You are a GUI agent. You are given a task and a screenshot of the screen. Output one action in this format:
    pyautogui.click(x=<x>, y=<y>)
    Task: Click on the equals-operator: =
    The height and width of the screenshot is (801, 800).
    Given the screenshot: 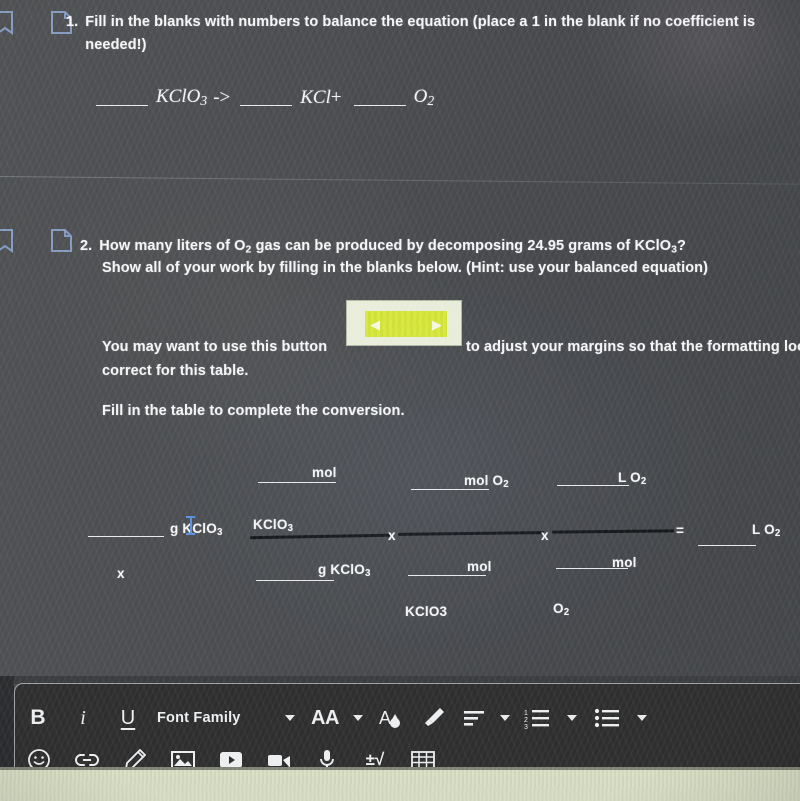 What is the action you would take?
    pyautogui.click(x=680, y=530)
    